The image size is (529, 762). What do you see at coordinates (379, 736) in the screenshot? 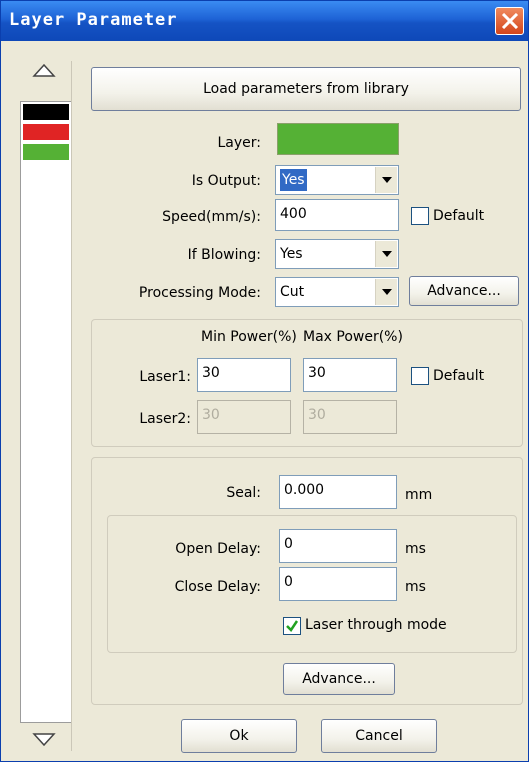
I see `cancel-button: Cancel` at bounding box center [379, 736].